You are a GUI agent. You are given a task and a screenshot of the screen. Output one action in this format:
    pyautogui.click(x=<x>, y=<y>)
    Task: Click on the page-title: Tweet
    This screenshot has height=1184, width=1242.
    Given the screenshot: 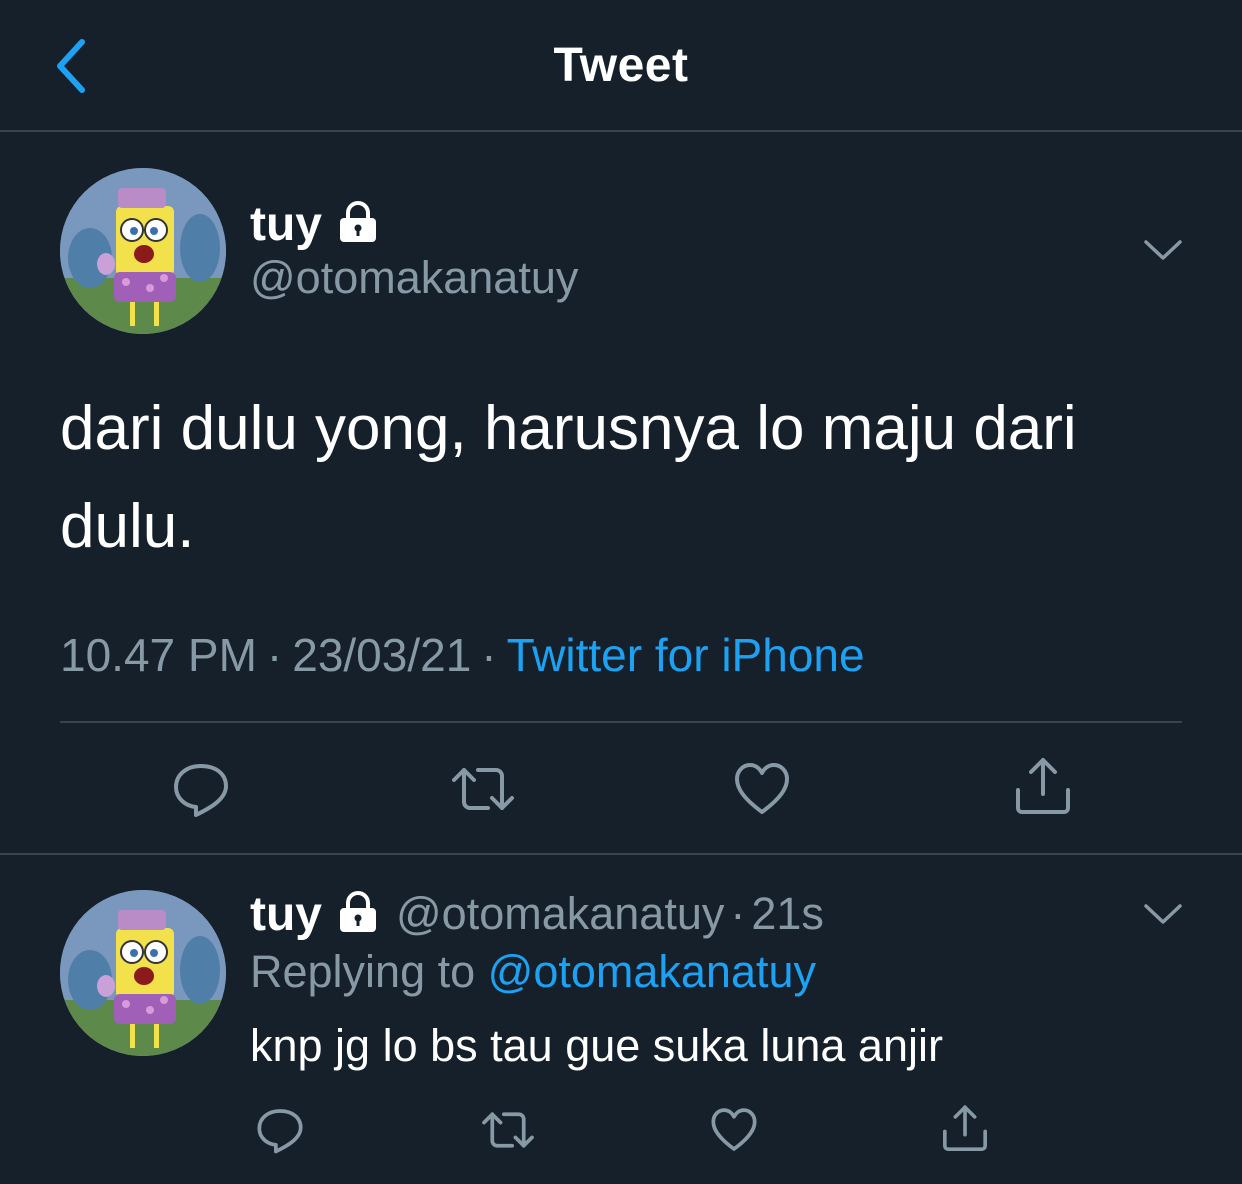 What is the action you would take?
    pyautogui.click(x=621, y=65)
    